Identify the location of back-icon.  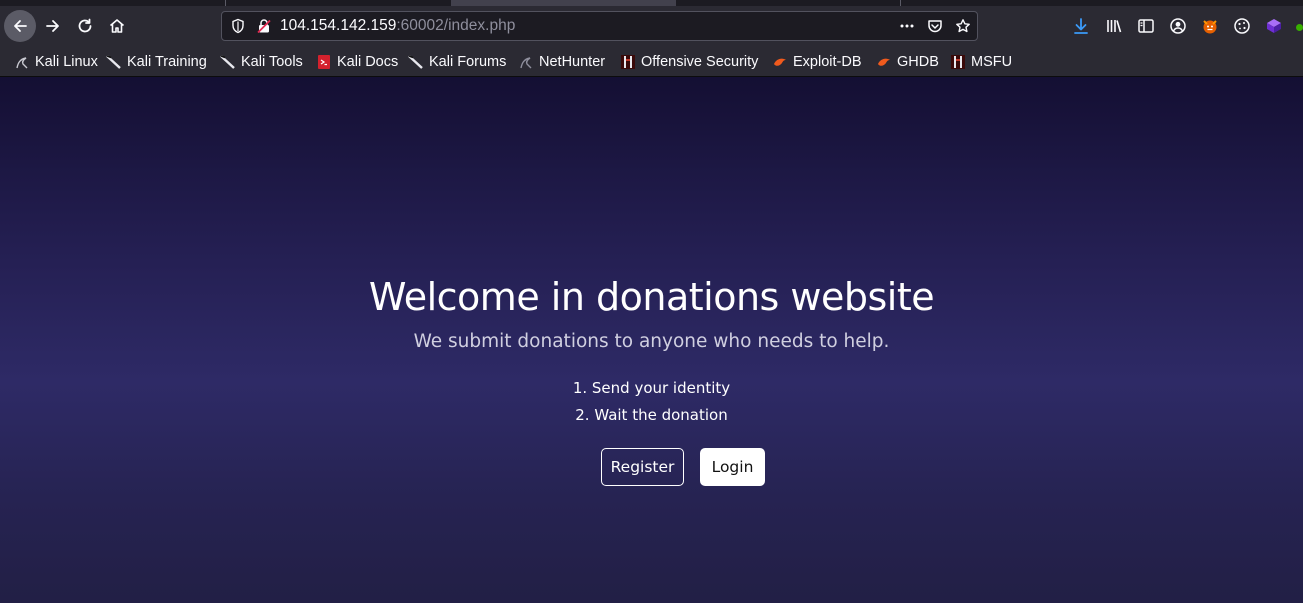
(20, 26).